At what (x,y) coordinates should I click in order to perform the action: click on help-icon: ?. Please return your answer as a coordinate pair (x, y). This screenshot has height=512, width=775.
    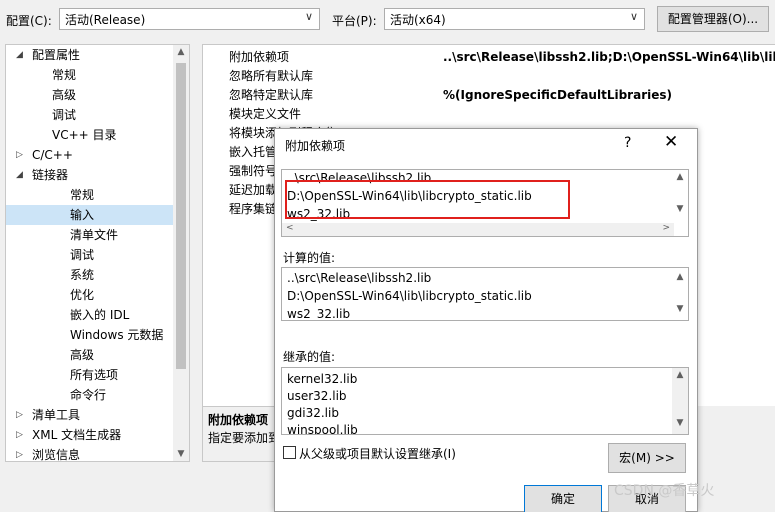
    Looking at the image, I should click on (627, 143).